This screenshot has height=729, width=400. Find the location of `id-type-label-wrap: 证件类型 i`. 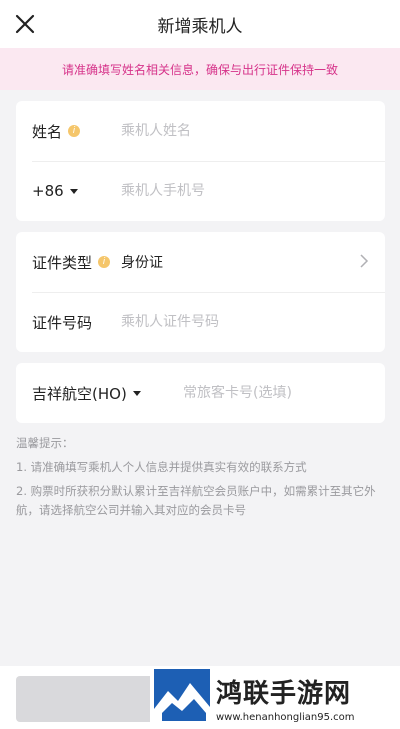

id-type-label-wrap: 证件类型 i is located at coordinates (71, 262).